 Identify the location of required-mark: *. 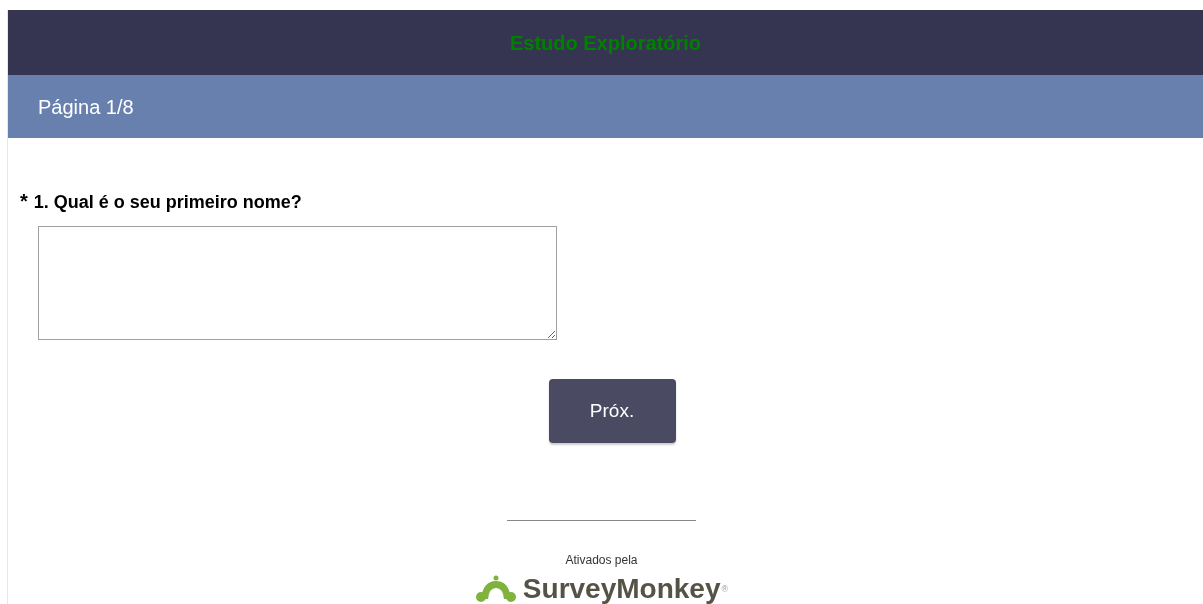
(24, 201).